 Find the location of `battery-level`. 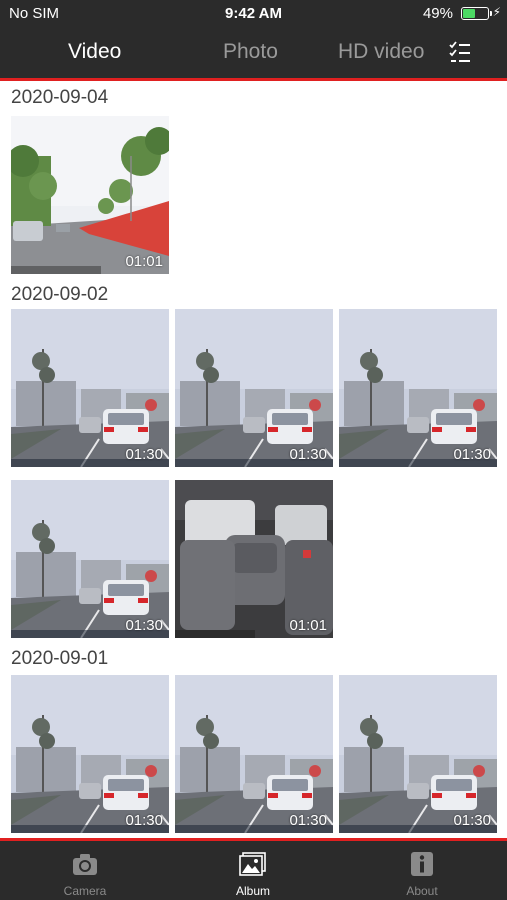

battery-level is located at coordinates (469, 13).